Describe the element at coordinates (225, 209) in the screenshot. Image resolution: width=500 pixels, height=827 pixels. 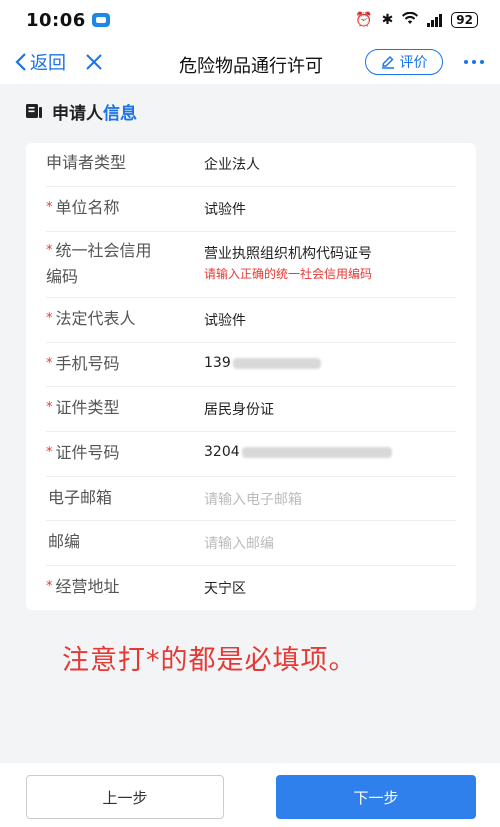
I see `unit-name-input: 试验件` at that location.